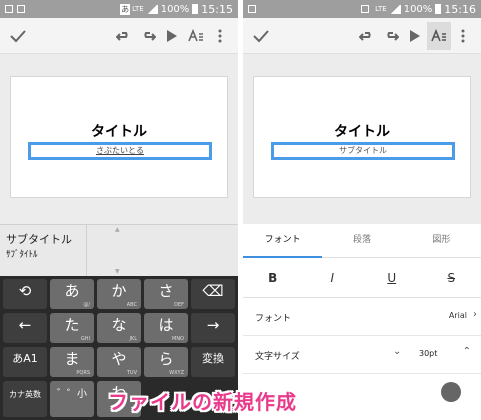  Describe the element at coordinates (273, 319) in the screenshot. I see `font-label: フォント` at that location.